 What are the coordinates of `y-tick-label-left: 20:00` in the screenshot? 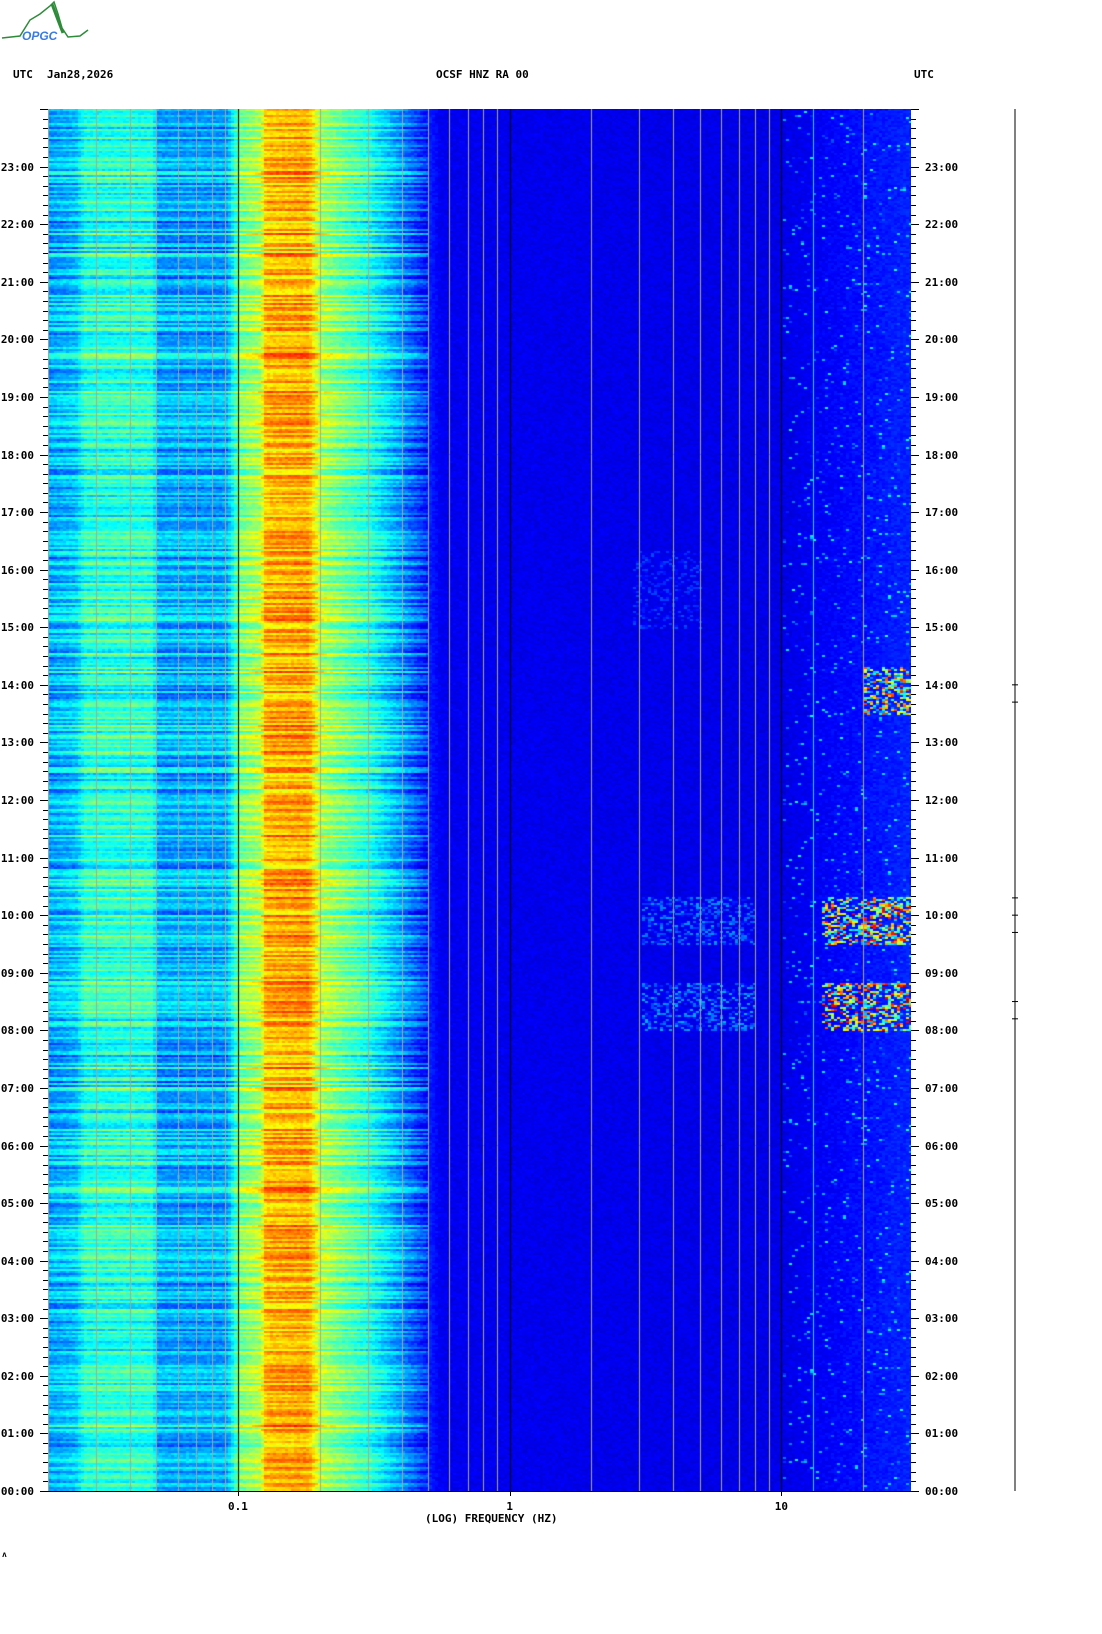 It's located at (17, 339).